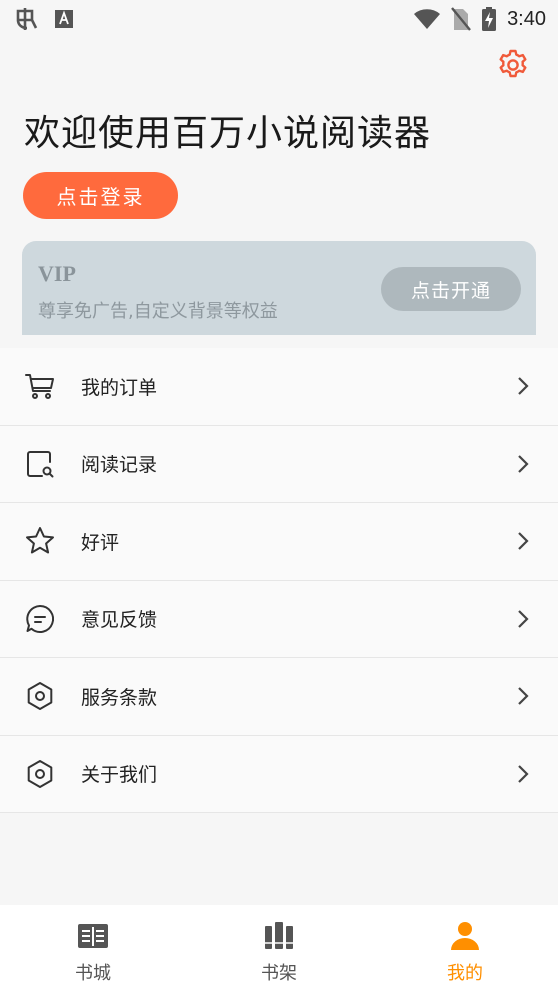  I want to click on wifi-icon, so click(427, 19).